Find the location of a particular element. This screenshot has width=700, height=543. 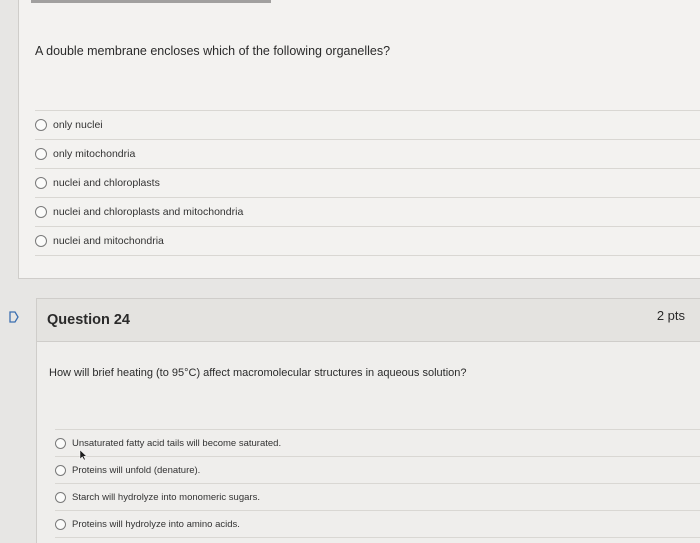

answer-option: only nuclei is located at coordinates (367, 124).